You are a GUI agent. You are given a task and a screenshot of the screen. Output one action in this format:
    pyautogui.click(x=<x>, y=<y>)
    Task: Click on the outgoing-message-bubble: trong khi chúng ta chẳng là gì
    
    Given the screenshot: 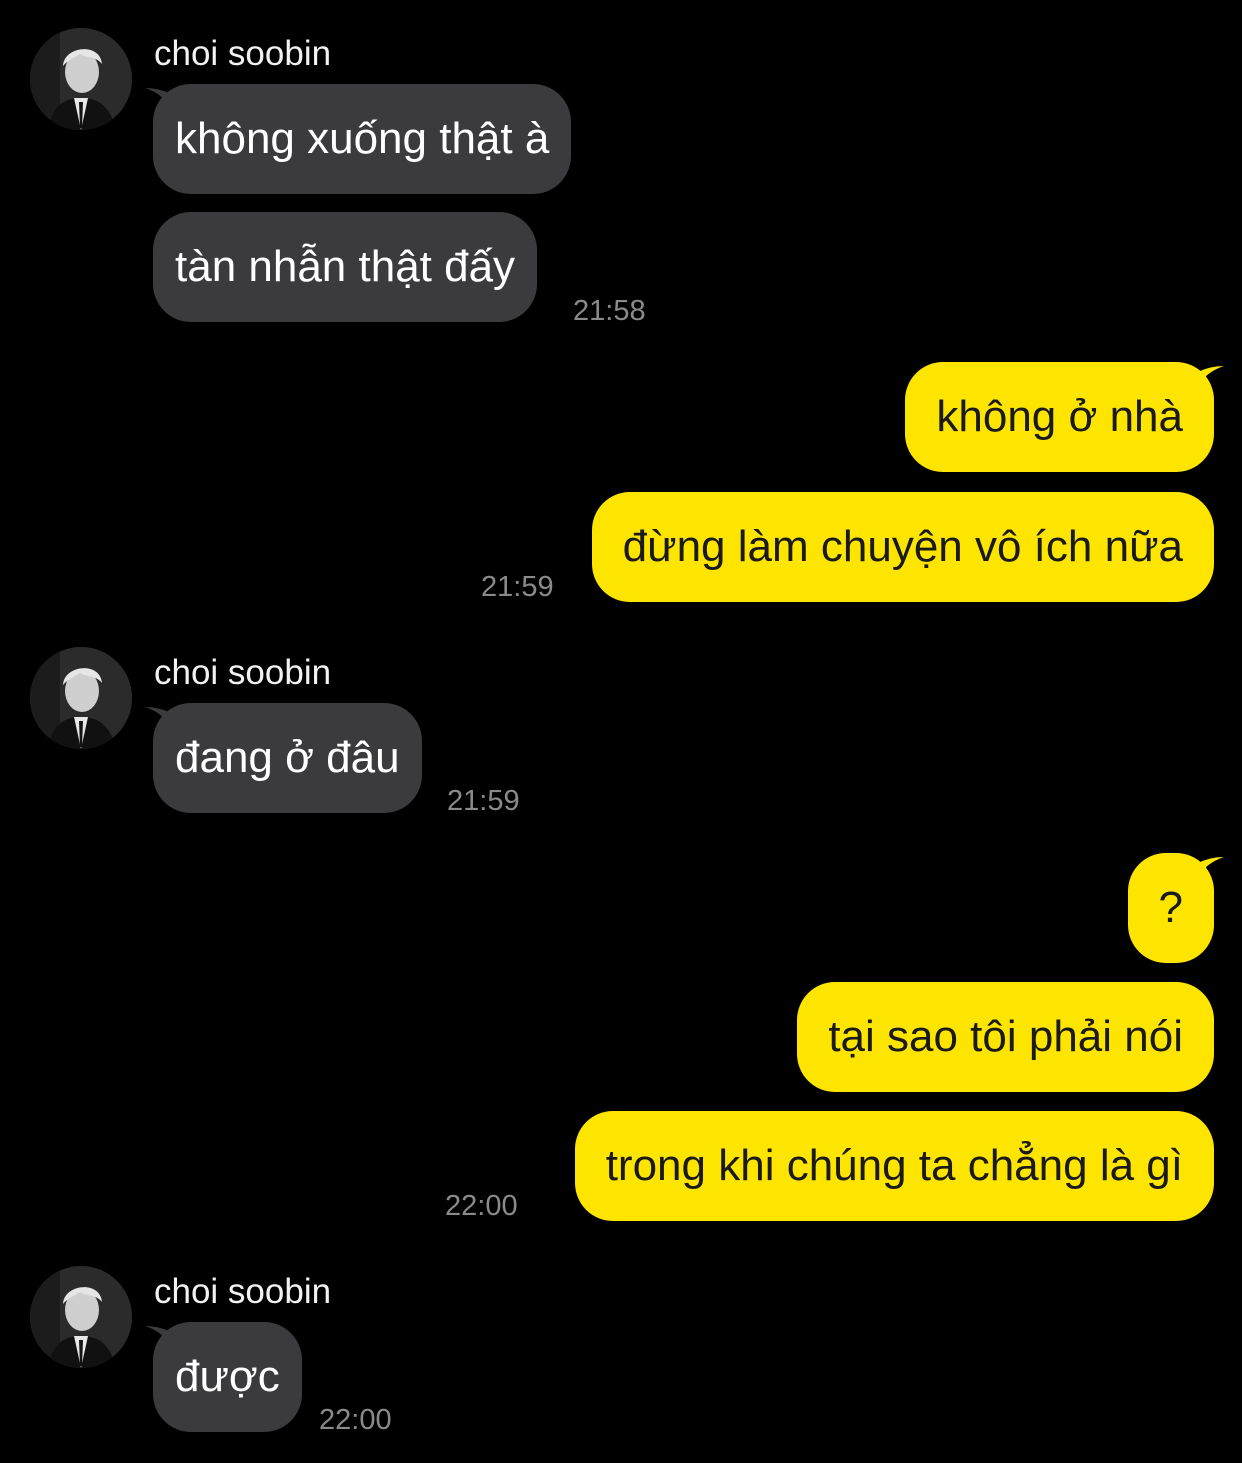 What is the action you would take?
    pyautogui.click(x=894, y=1166)
    